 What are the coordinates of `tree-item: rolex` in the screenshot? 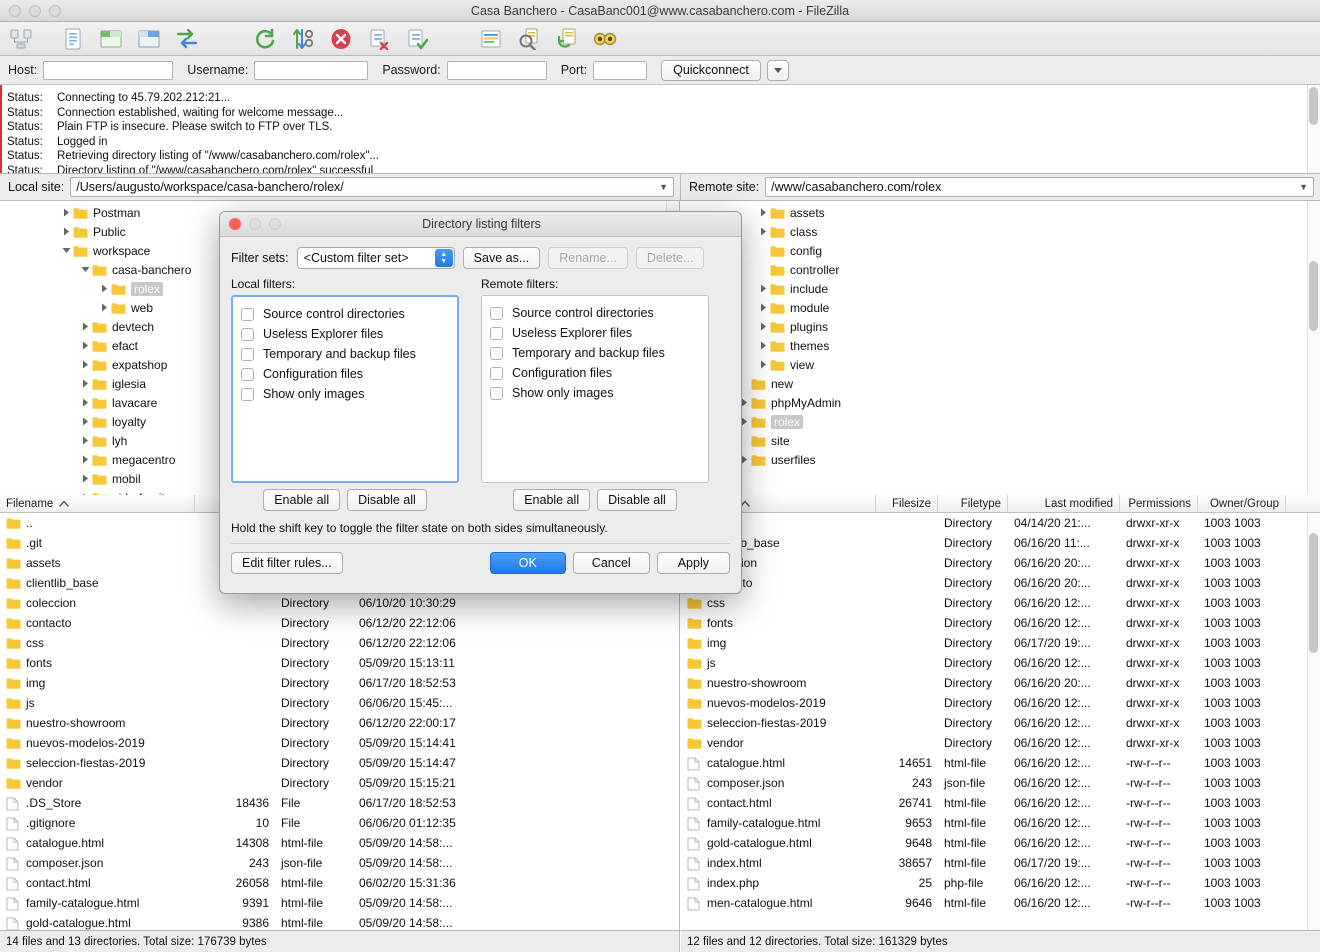 It's located at (1000, 421).